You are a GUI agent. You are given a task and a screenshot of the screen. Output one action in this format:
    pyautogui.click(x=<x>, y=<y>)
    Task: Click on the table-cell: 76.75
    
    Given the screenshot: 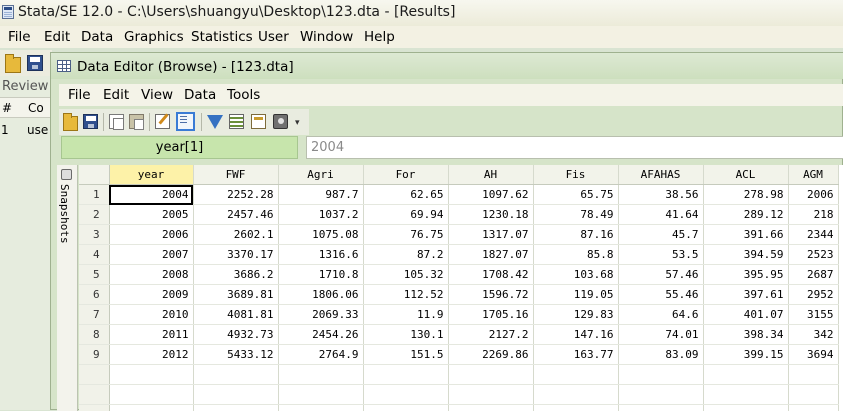 What is the action you would take?
    pyautogui.click(x=405, y=235)
    